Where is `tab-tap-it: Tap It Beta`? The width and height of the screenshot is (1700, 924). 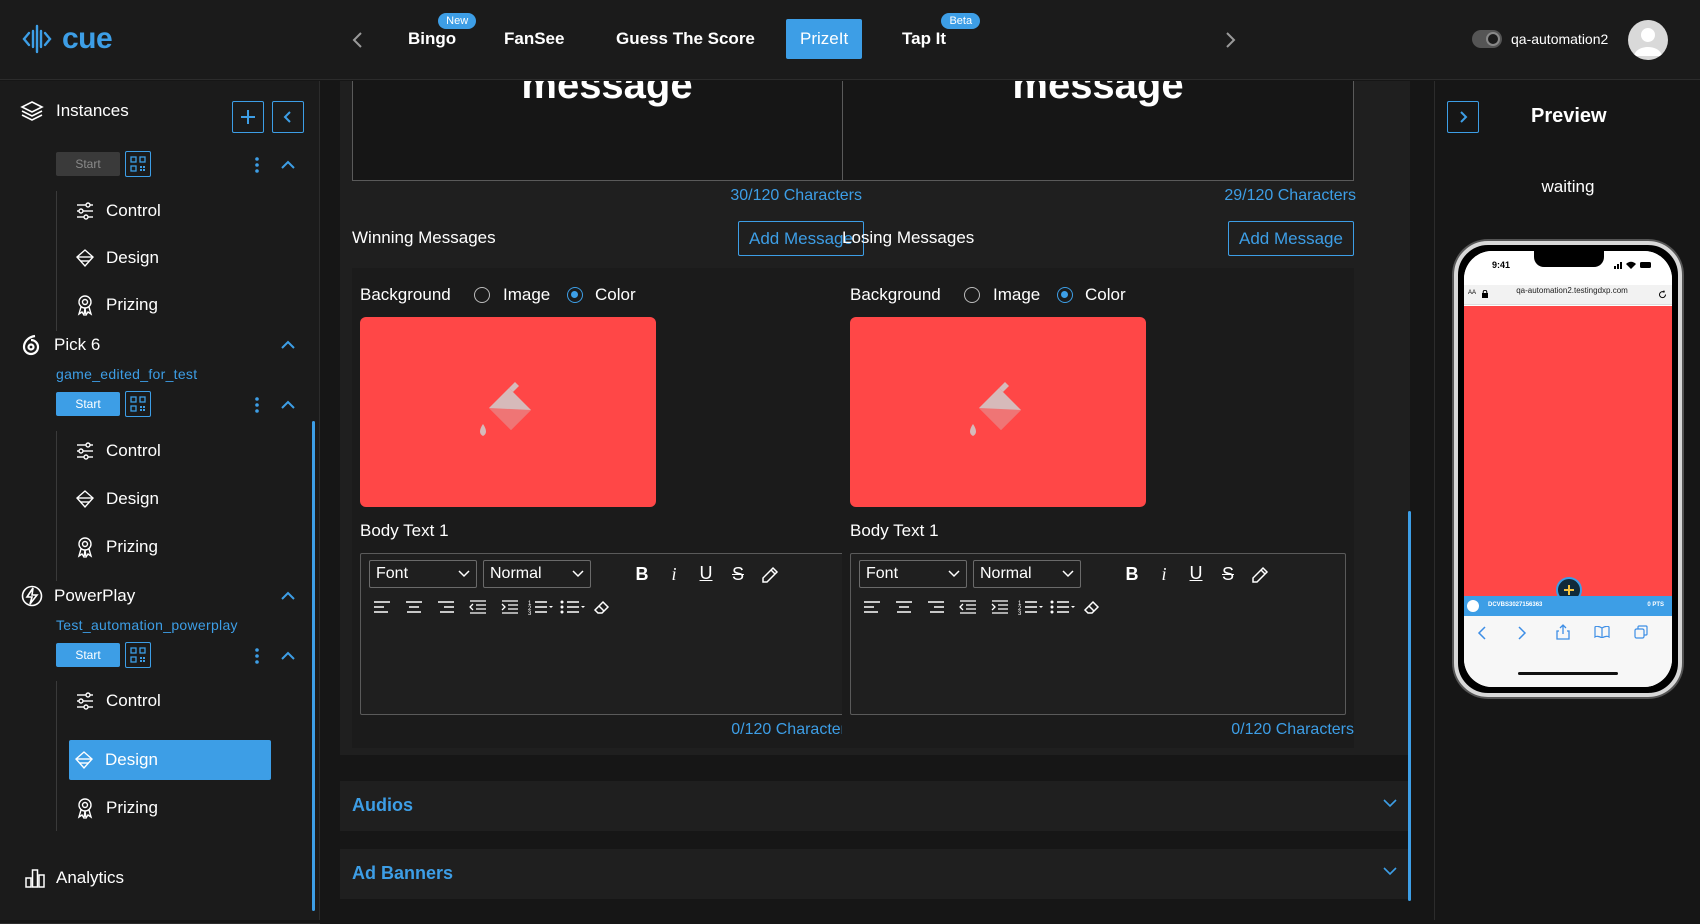 tab-tap-it: Tap It Beta is located at coordinates (934, 36).